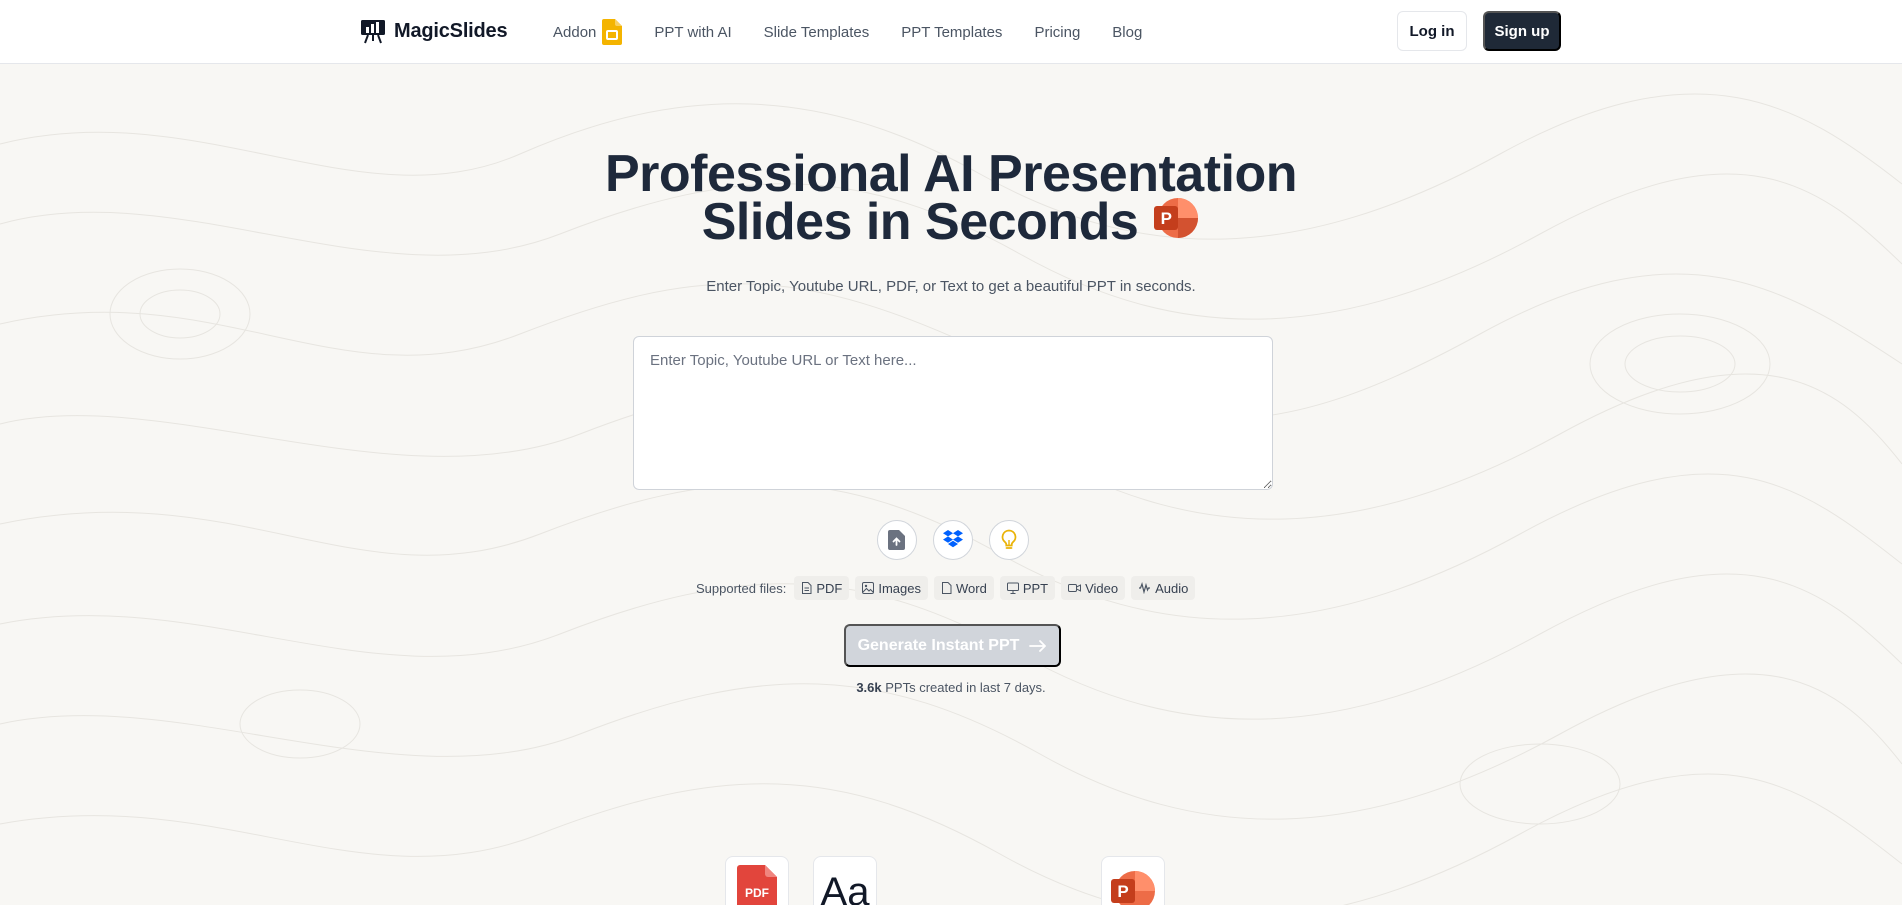  Describe the element at coordinates (1035, 588) in the screenshot. I see `filetype-ppt-label: PPT` at that location.